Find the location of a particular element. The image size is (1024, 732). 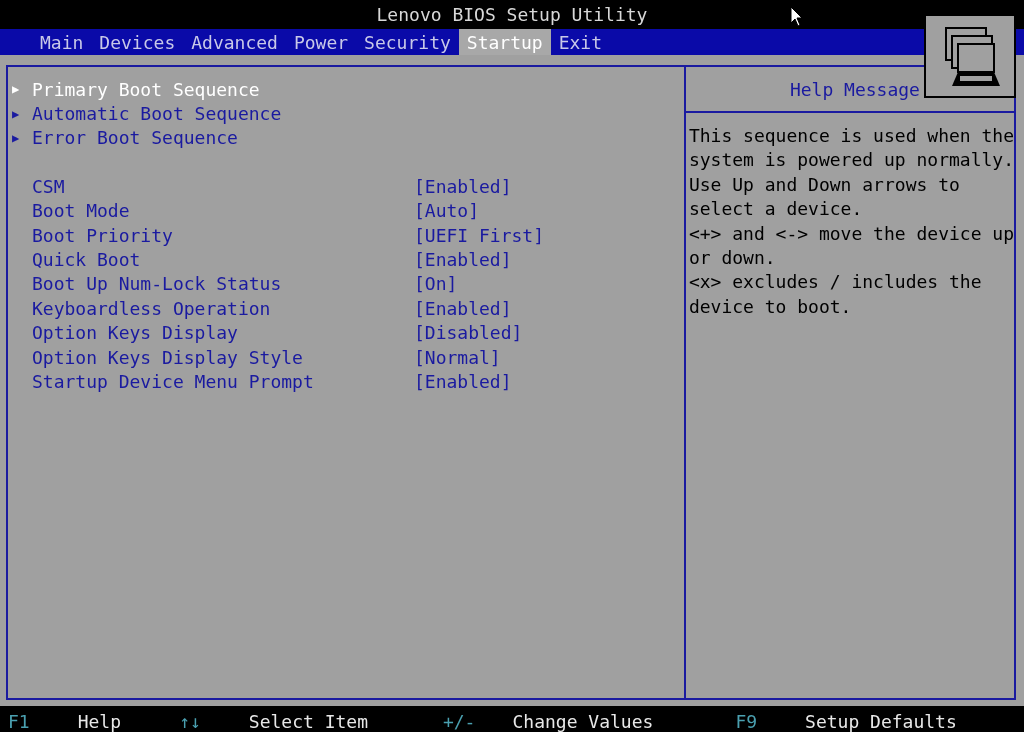

key-hint: F9 is located at coordinates (747, 721).